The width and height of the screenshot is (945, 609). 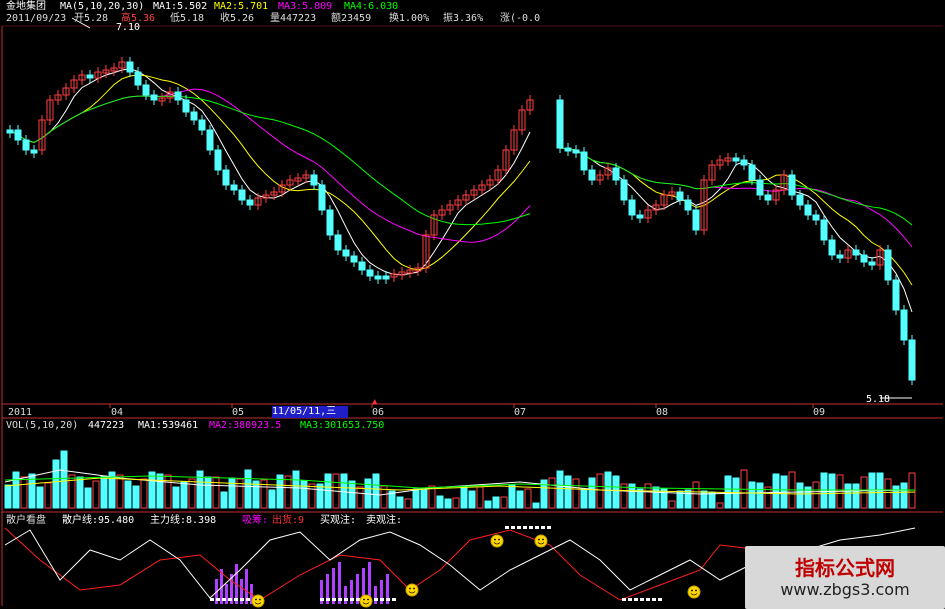 What do you see at coordinates (384, 520) in the screenshot?
I see `sell-watch-label: 卖观注:` at bounding box center [384, 520].